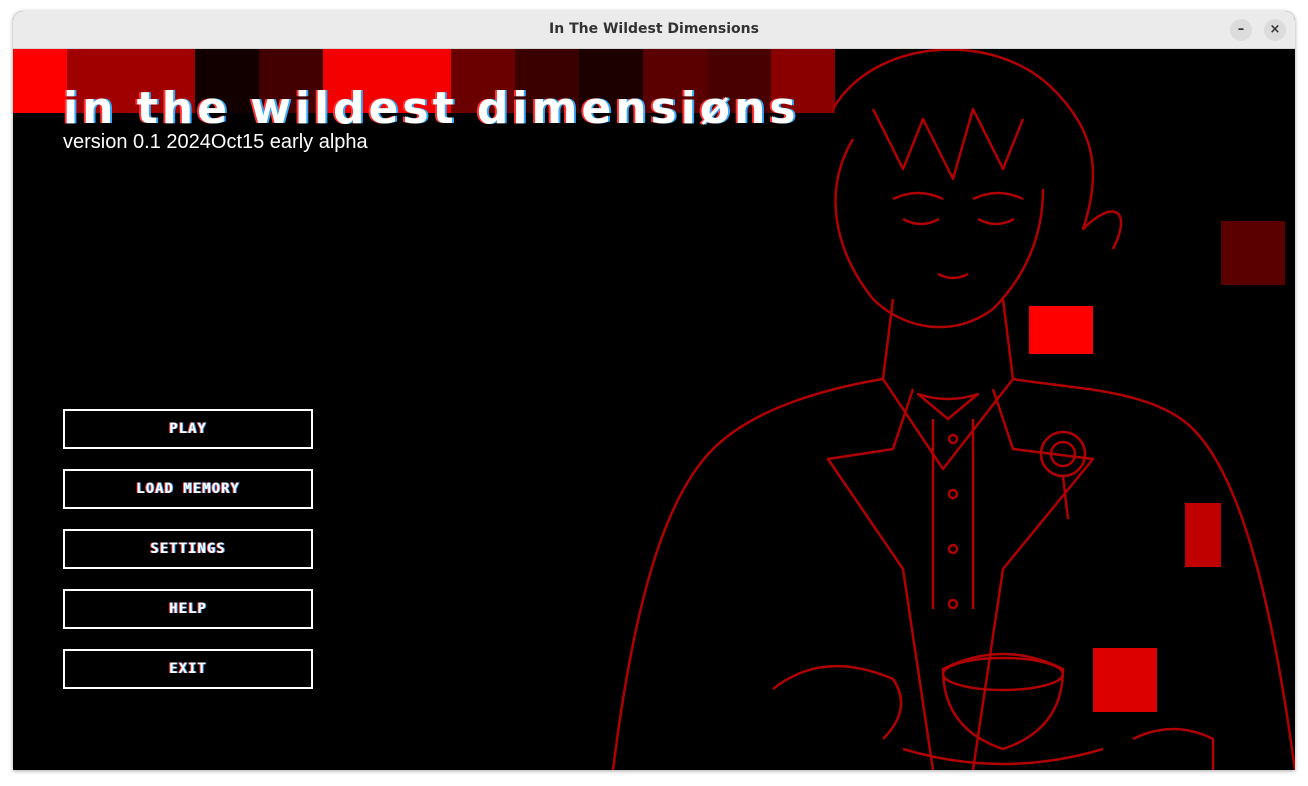  What do you see at coordinates (431, 108) in the screenshot?
I see `game-logo: IN THE WILDEST DIMENSIØNS` at bounding box center [431, 108].